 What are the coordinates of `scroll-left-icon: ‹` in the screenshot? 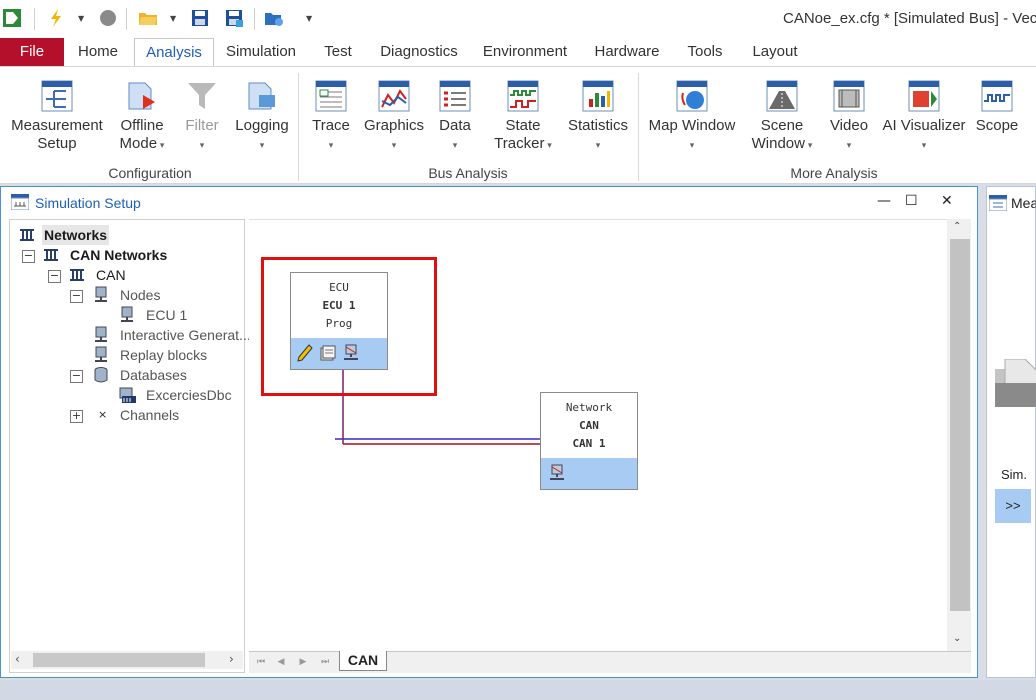 It's located at (17, 659).